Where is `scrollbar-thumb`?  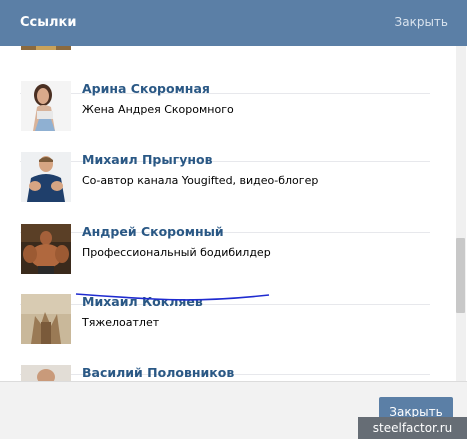
scrollbar-thumb is located at coordinates (460, 275).